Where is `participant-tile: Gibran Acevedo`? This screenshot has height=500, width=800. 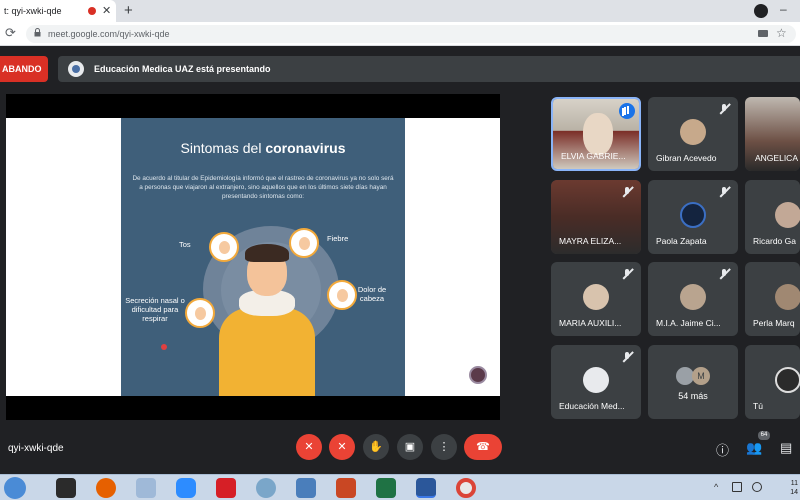
participant-tile: Gibran Acevedo is located at coordinates (693, 134).